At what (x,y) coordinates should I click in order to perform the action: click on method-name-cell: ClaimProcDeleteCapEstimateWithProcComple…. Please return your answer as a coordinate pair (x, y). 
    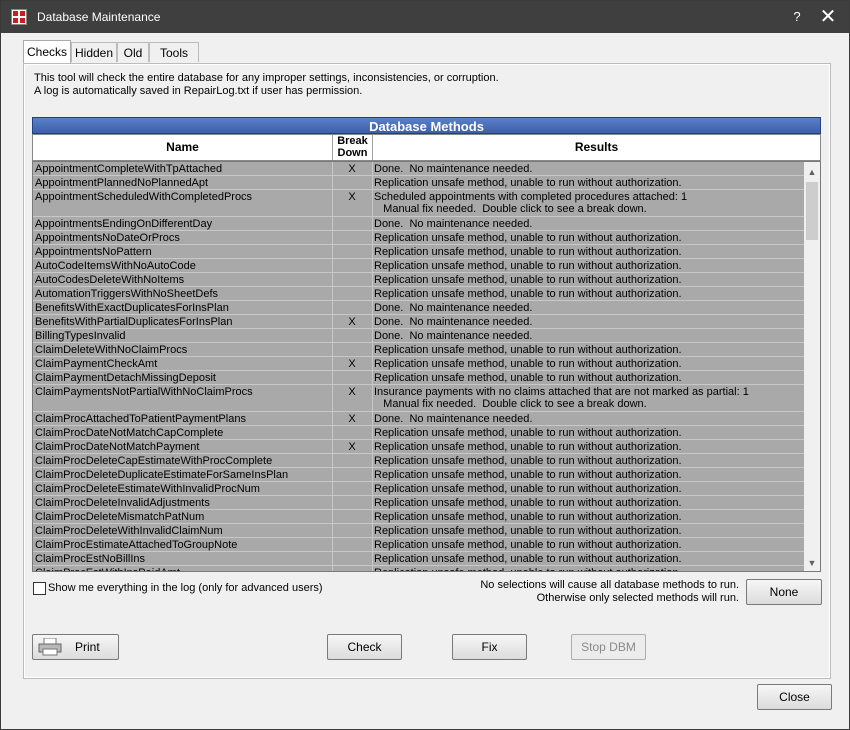
    Looking at the image, I should click on (154, 461).